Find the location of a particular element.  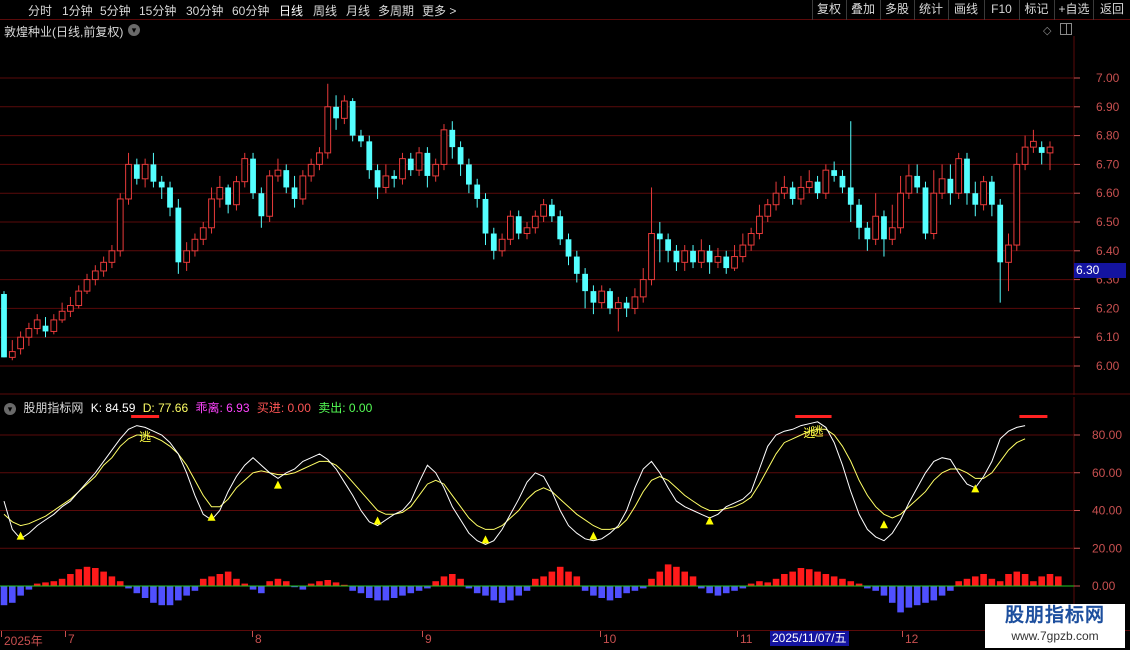

price-tick-label: 6.10 is located at coordinates (1108, 337).